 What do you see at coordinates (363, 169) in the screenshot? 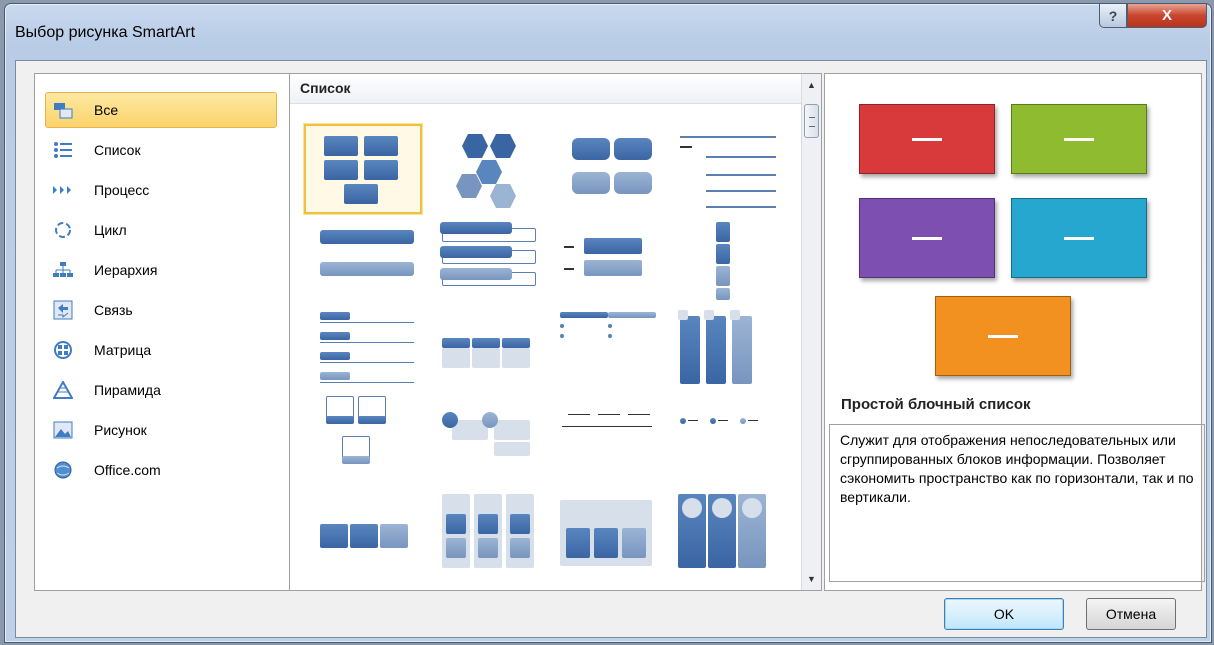
I see `layout-thumb-basic-block-list` at bounding box center [363, 169].